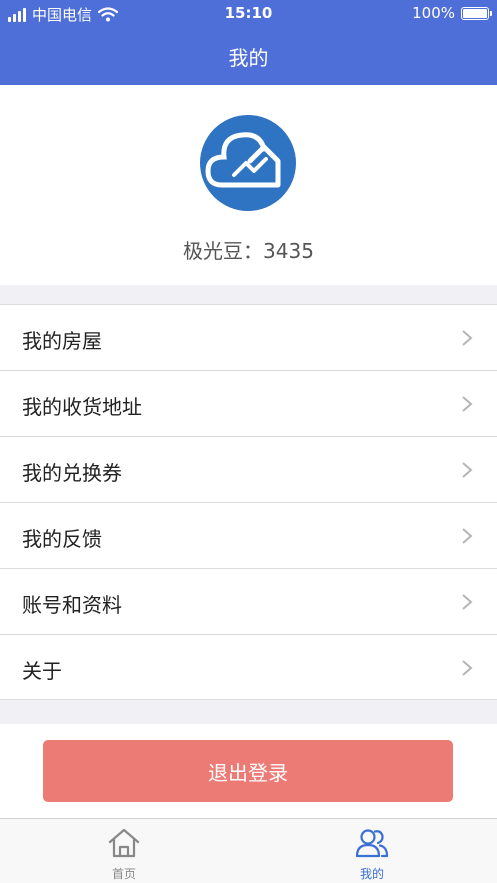  I want to click on menu-item-feedback: 我的反馈, so click(248, 535).